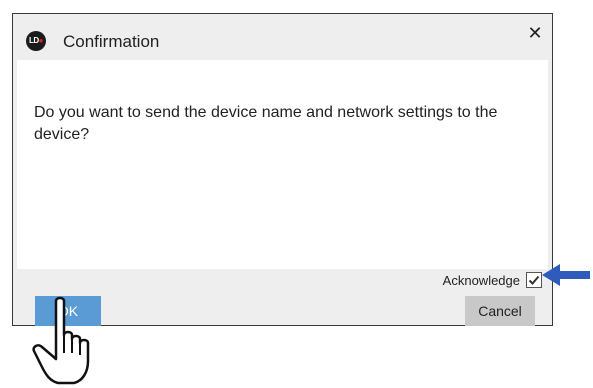  I want to click on close-button: ✕, so click(535, 33).